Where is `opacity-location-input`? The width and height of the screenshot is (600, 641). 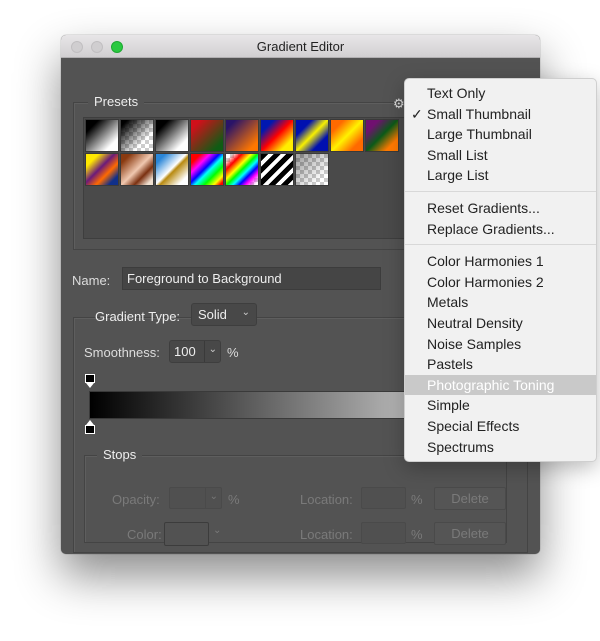 opacity-location-input is located at coordinates (383, 498).